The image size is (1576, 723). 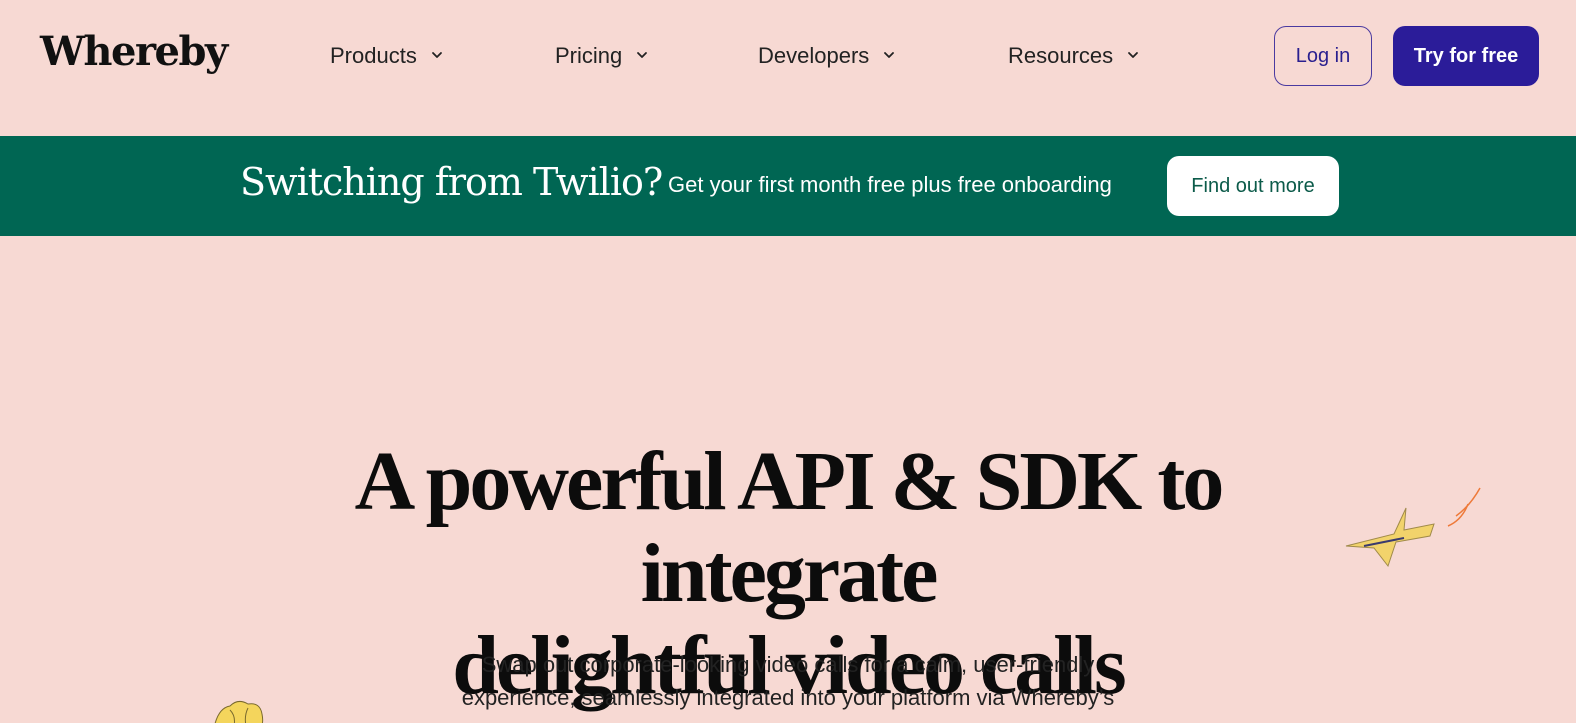 What do you see at coordinates (589, 55) in the screenshot?
I see `nav-pricing-label: Pricing` at bounding box center [589, 55].